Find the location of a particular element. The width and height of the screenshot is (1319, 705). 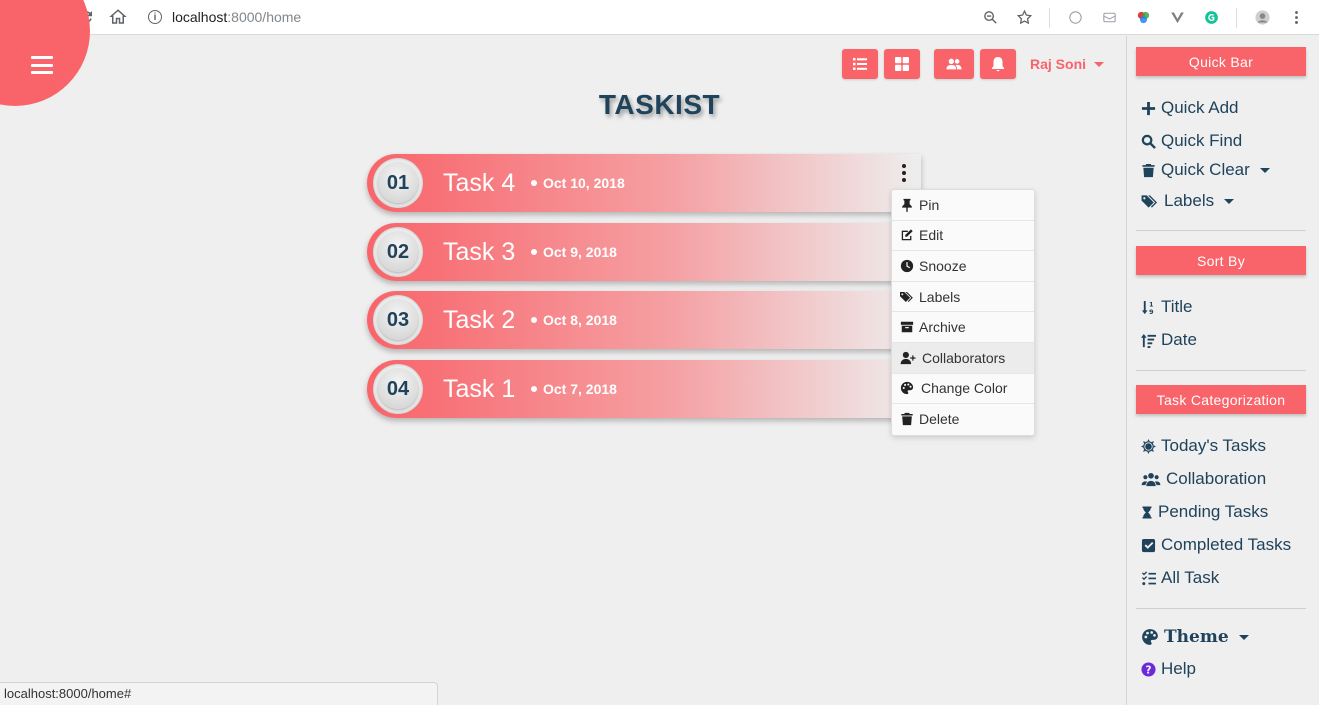

menu-item-label: Delete is located at coordinates (939, 419).